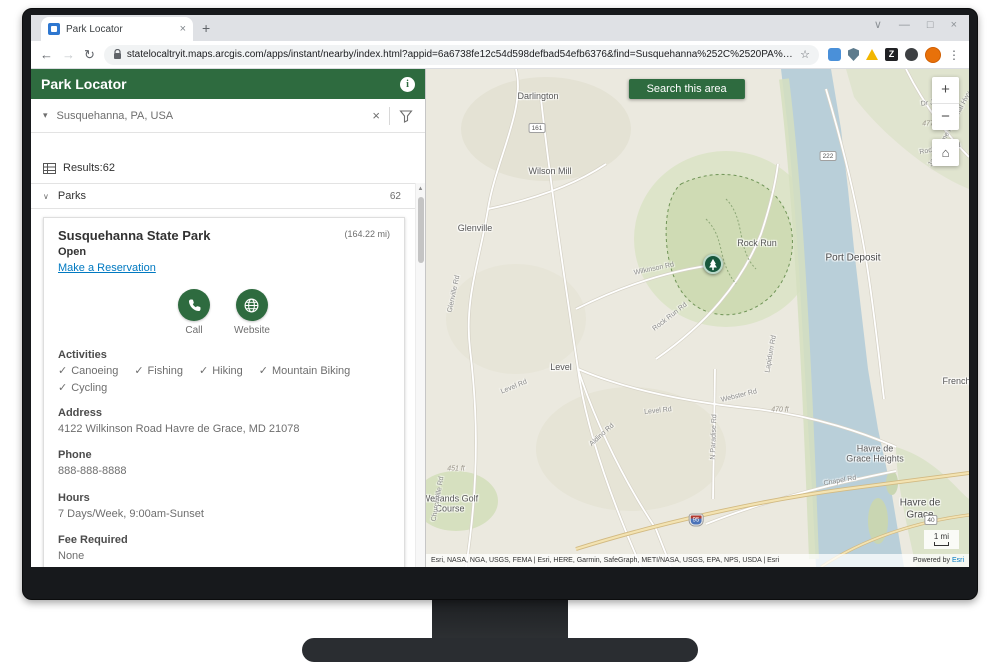  I want to click on address-heading: Address, so click(80, 413).